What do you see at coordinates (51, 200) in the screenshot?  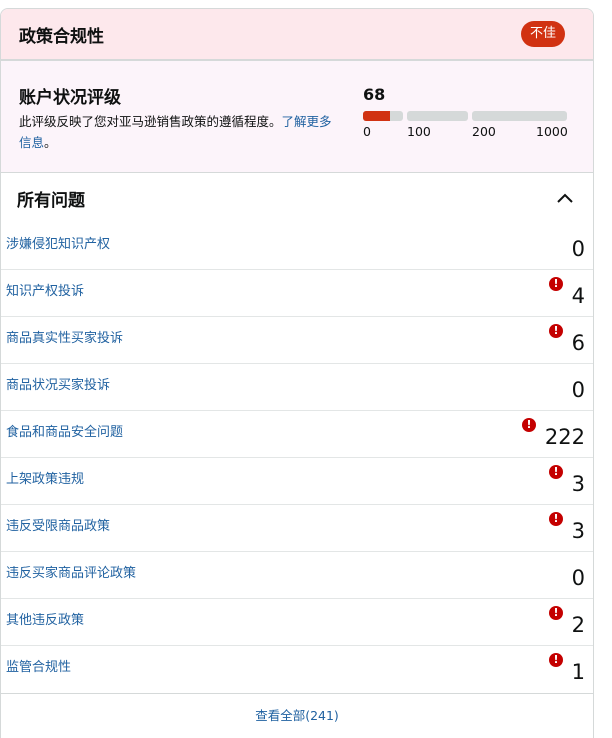 I see `all-issues-title: 所有问题` at bounding box center [51, 200].